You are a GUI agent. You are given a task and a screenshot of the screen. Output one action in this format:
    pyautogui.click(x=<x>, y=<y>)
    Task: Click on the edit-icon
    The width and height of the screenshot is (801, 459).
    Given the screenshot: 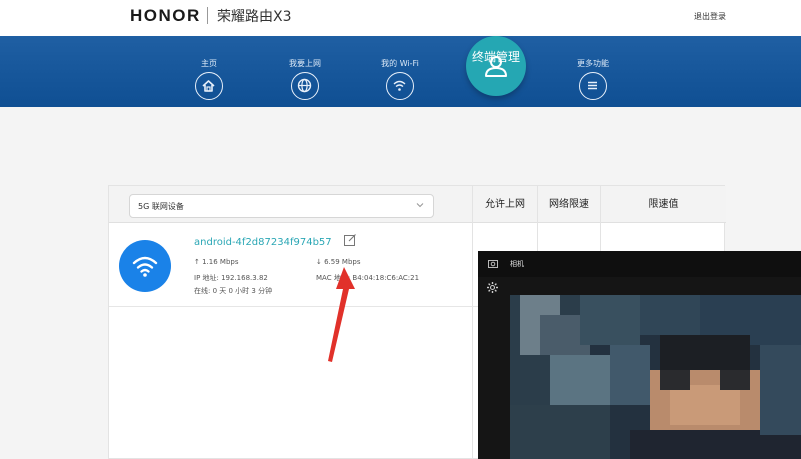 What is the action you would take?
    pyautogui.click(x=350, y=240)
    